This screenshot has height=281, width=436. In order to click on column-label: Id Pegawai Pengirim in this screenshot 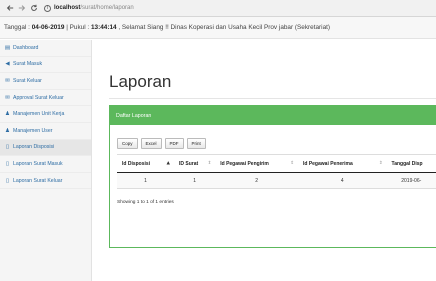, I will do `click(244, 163)`.